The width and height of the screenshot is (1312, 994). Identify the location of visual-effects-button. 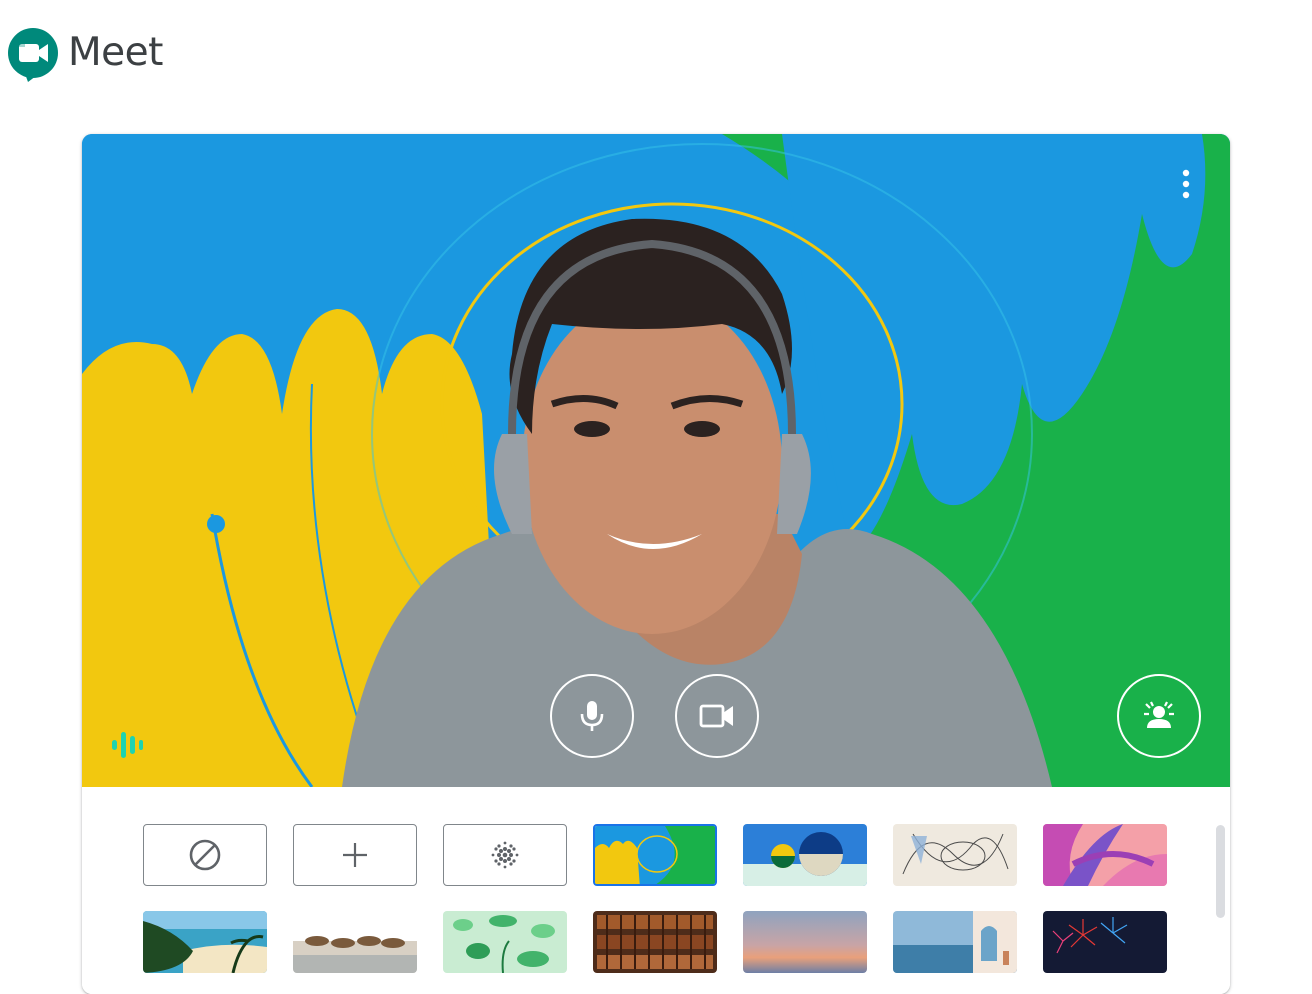
(1159, 716).